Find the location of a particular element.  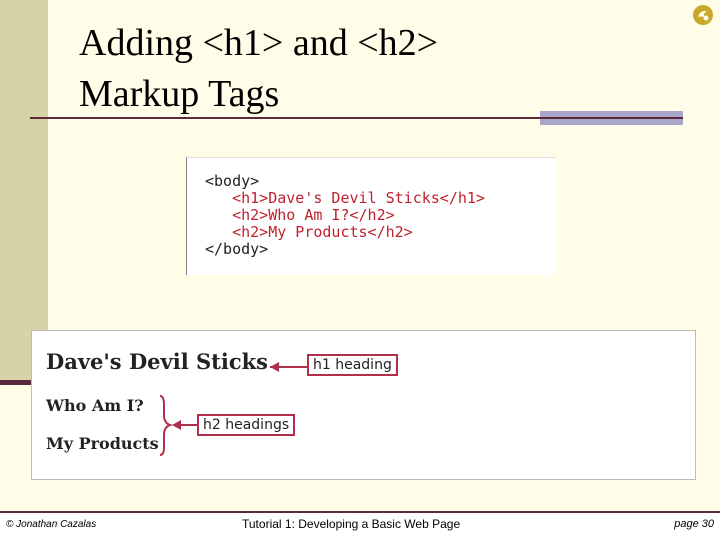

code-line: <body> is located at coordinates (232, 181).